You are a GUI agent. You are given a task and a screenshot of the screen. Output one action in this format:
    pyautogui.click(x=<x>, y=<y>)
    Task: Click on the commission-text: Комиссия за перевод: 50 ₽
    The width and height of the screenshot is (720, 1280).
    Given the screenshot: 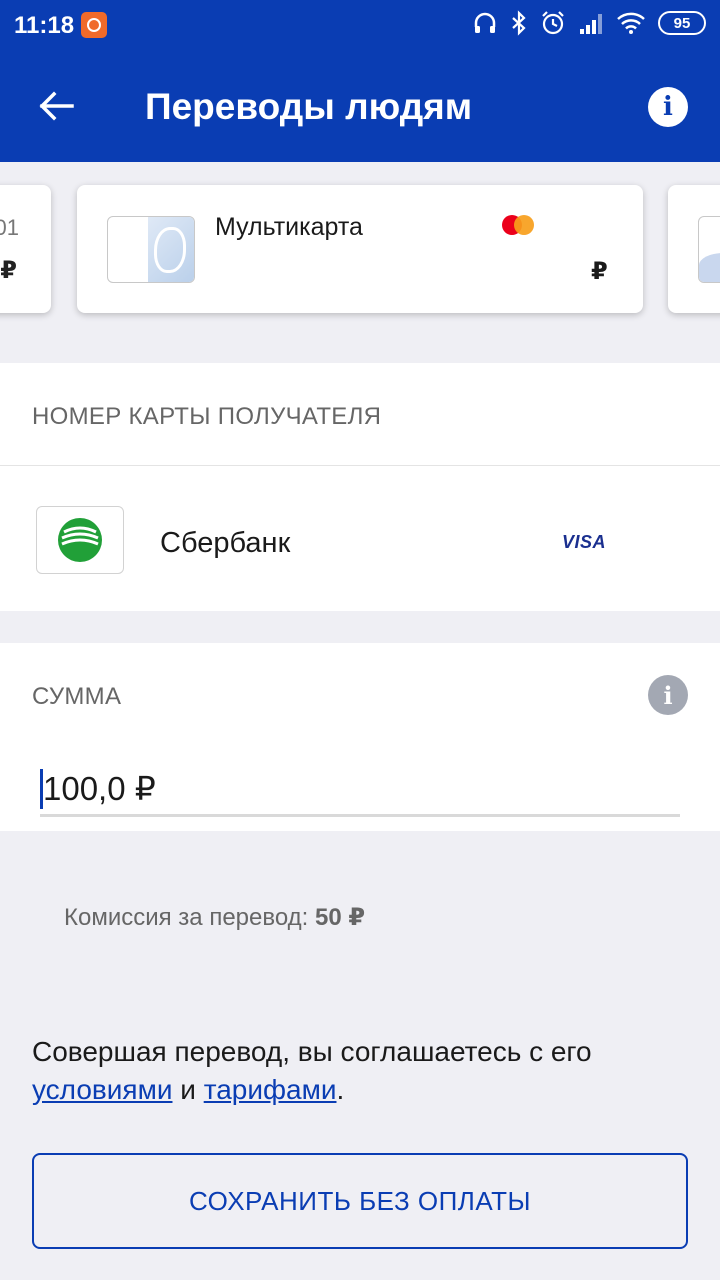 What is the action you would take?
    pyautogui.click(x=214, y=917)
    